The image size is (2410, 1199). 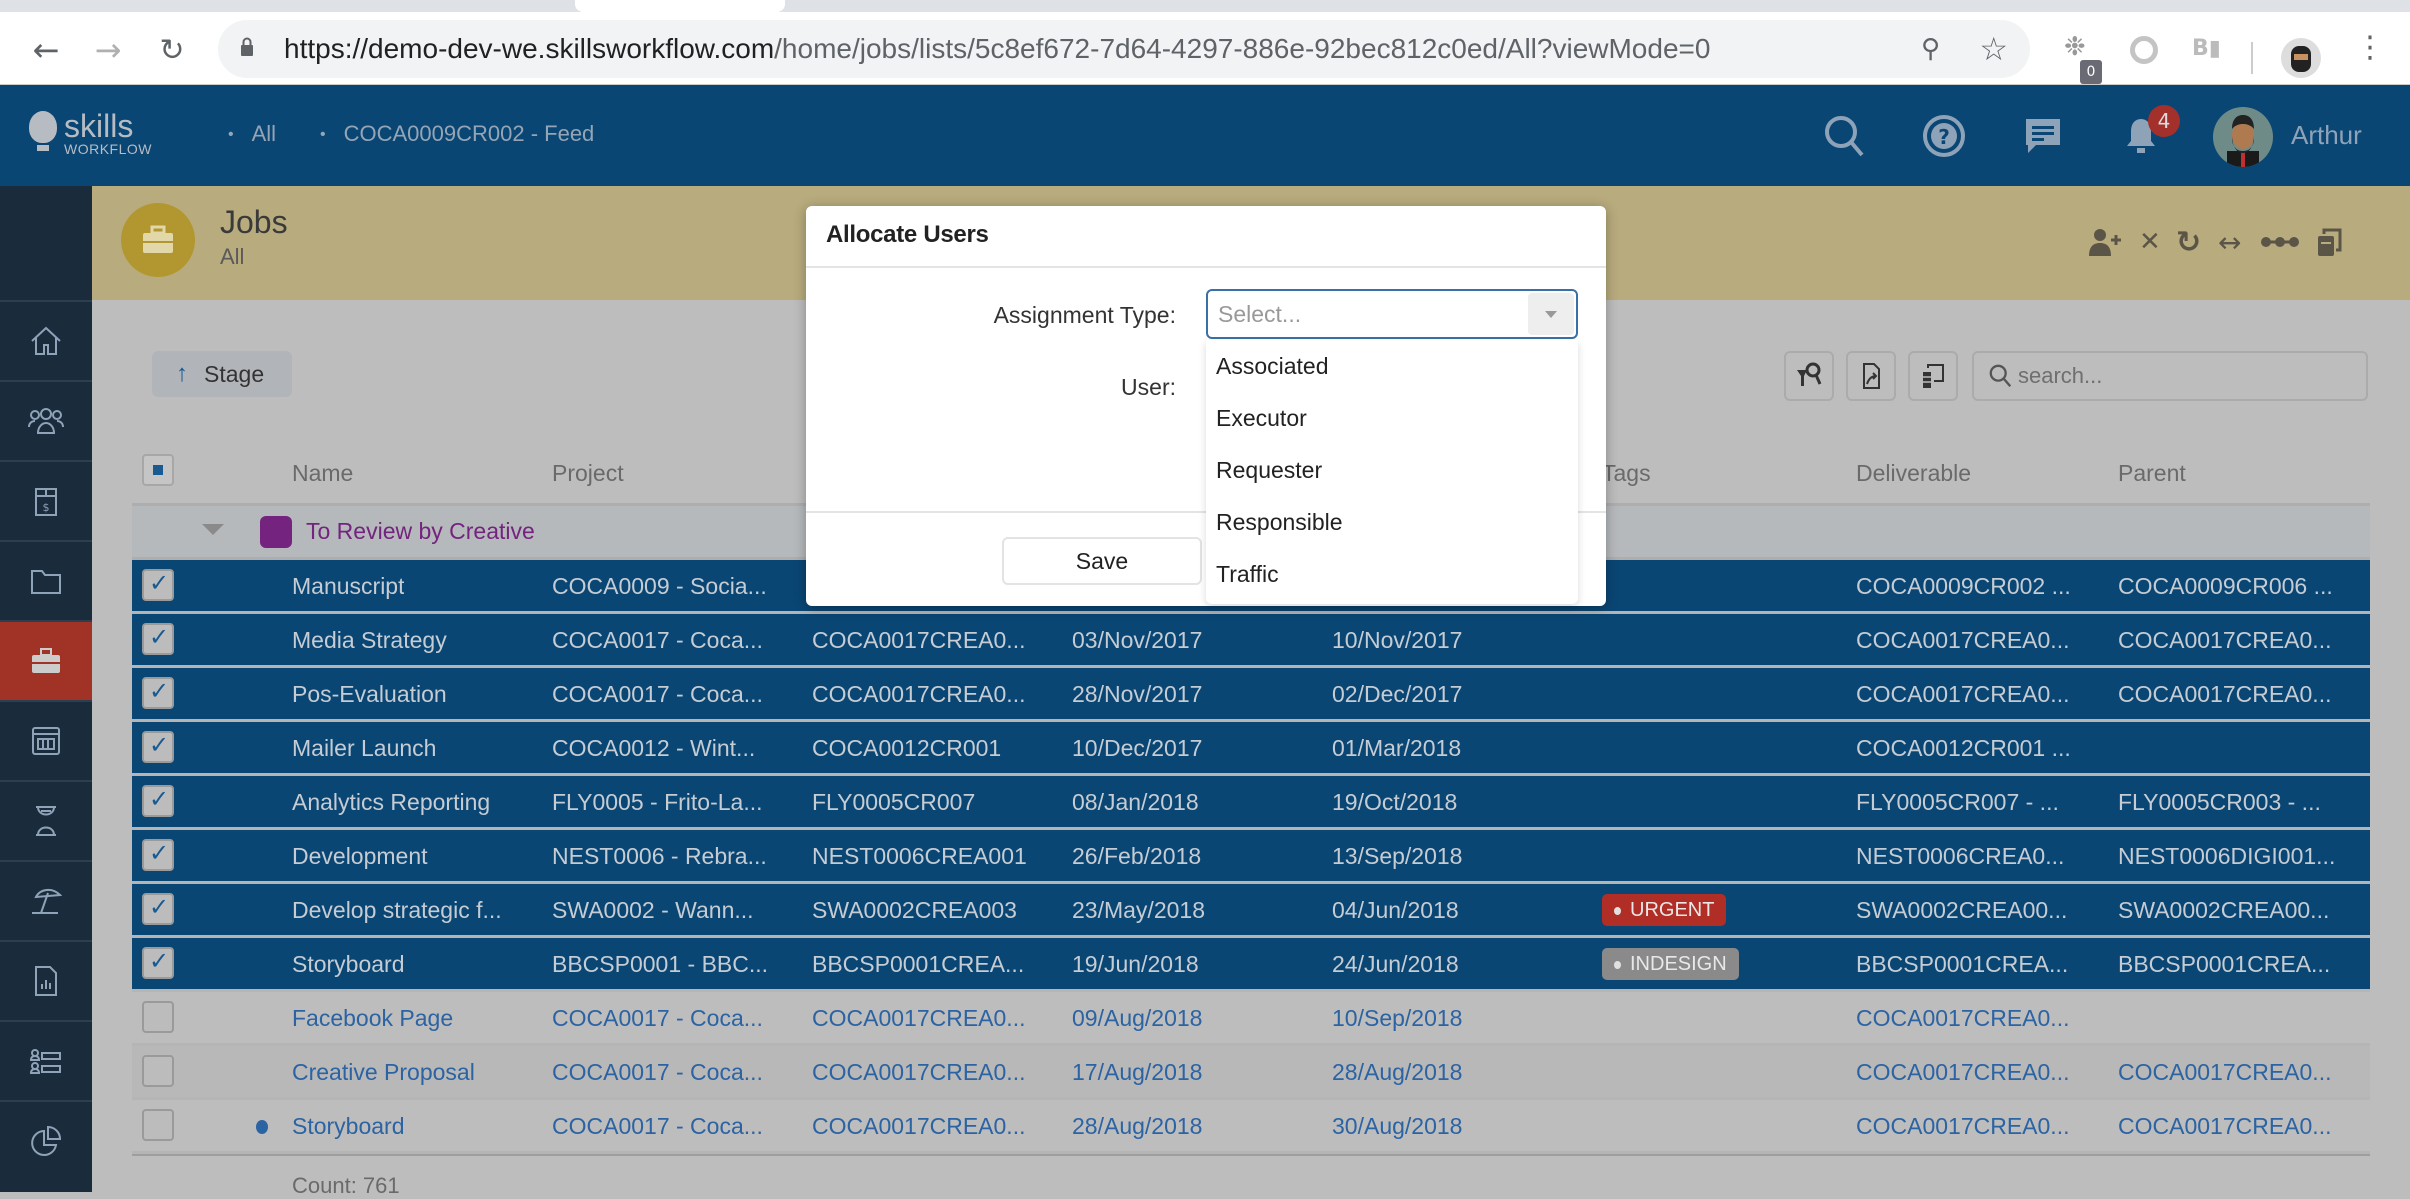 I want to click on filter-search-button, so click(x=1809, y=376).